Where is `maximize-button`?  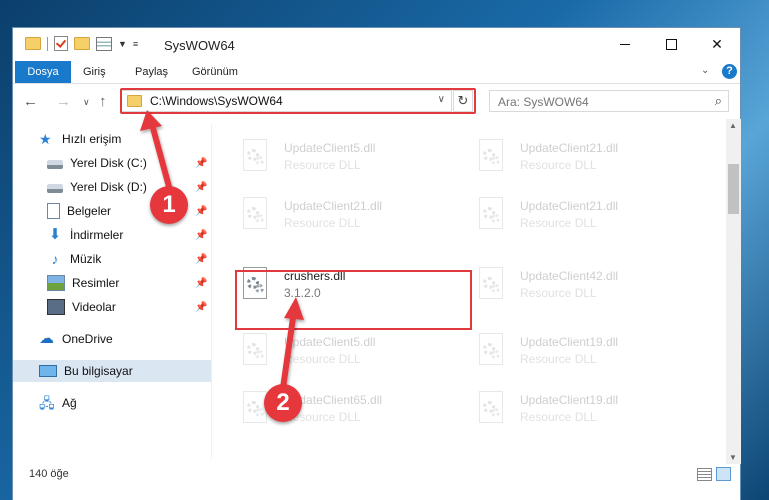 maximize-button is located at coordinates (671, 44).